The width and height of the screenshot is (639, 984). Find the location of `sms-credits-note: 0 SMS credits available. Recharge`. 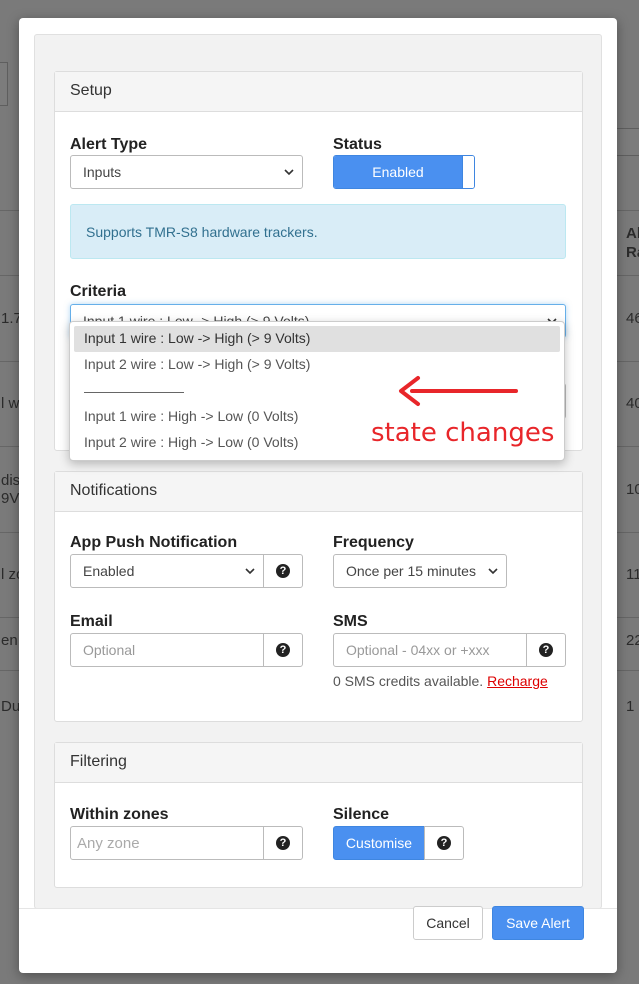

sms-credits-note: 0 SMS credits available. Recharge is located at coordinates (440, 681).